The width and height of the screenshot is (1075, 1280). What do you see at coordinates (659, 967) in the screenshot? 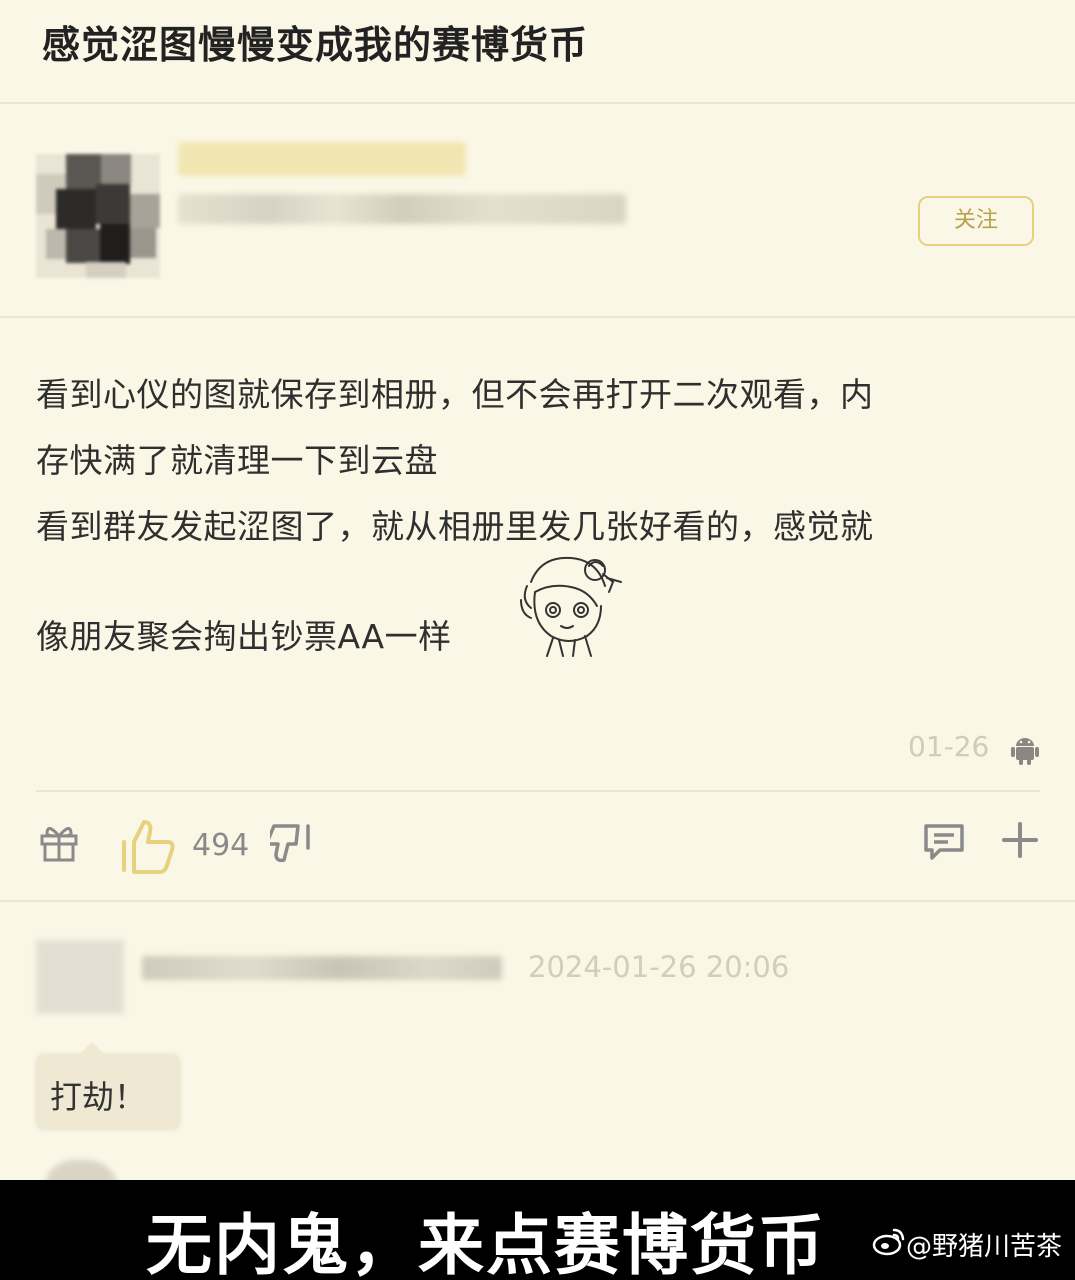
I see `reply-time: 2024-01-26 20:06` at bounding box center [659, 967].